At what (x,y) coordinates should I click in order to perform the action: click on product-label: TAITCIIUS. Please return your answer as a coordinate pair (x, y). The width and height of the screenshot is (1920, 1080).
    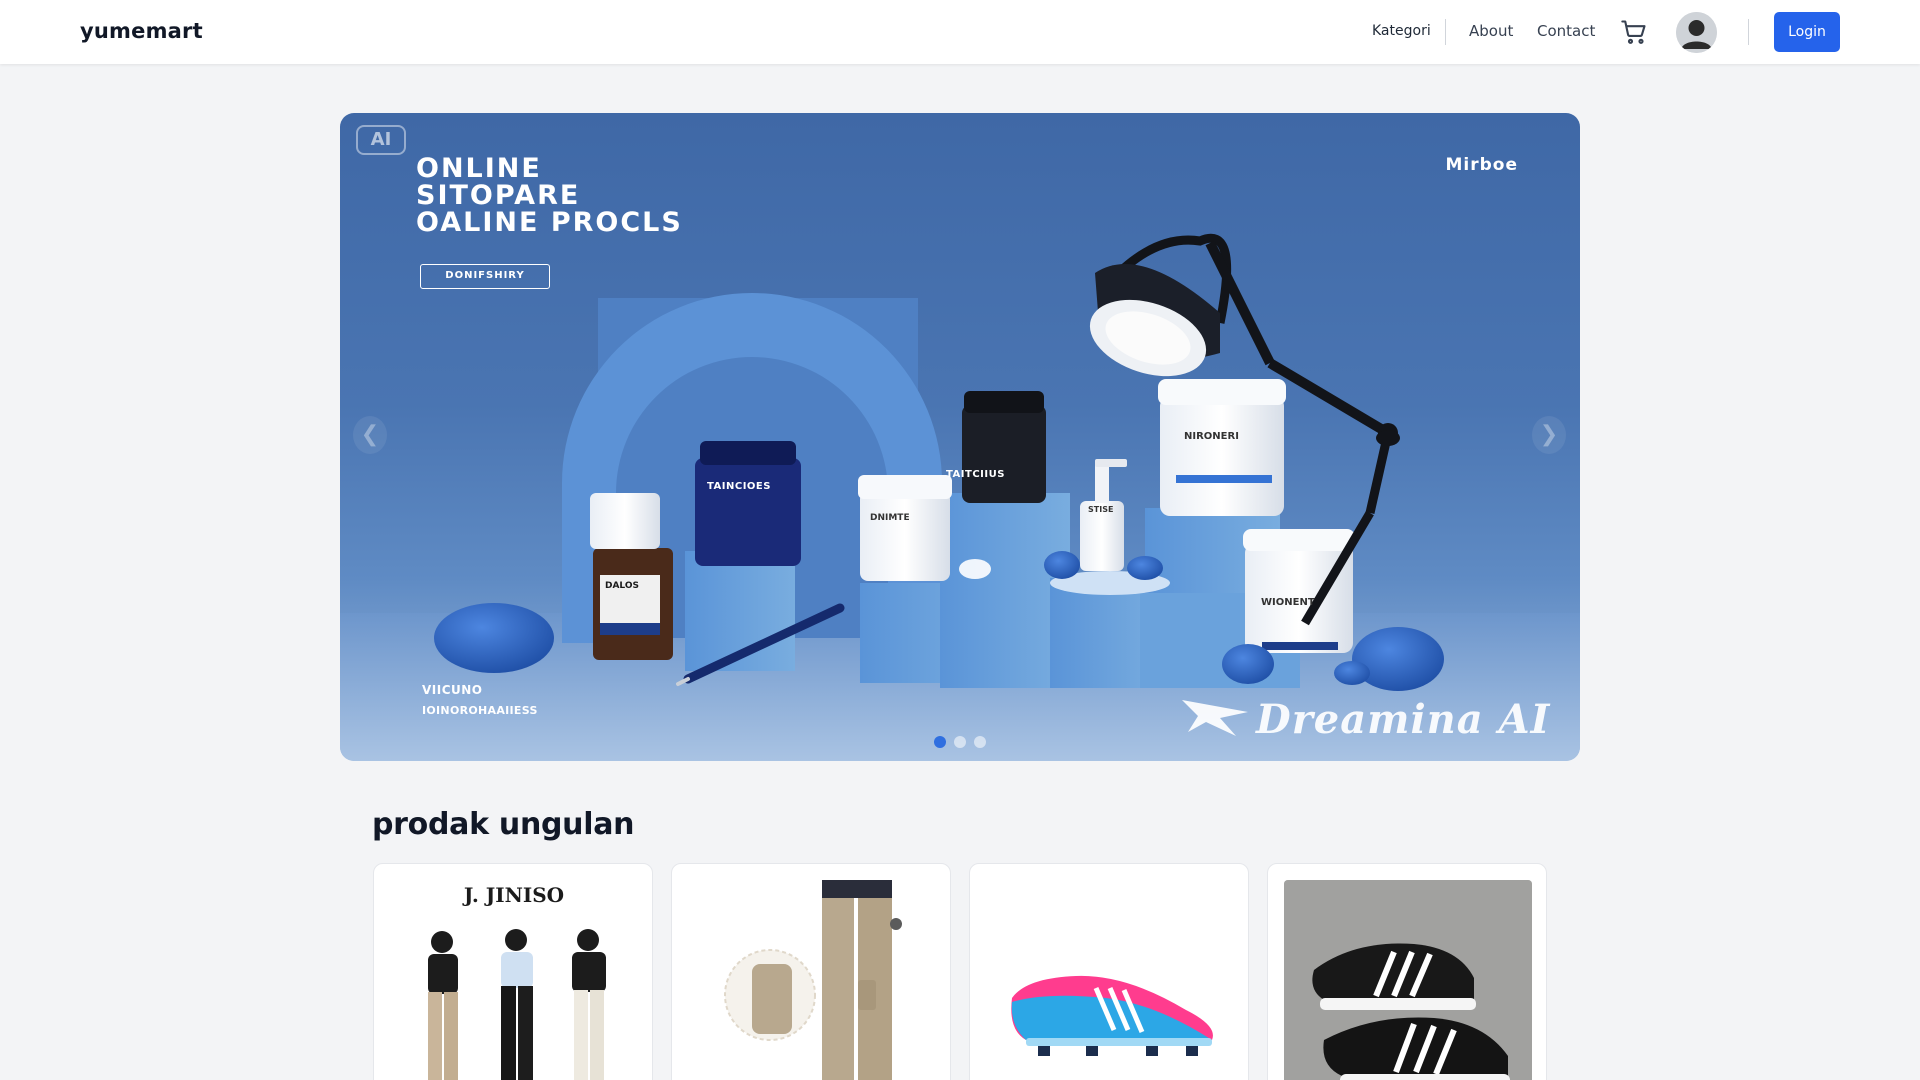
    Looking at the image, I should click on (975, 474).